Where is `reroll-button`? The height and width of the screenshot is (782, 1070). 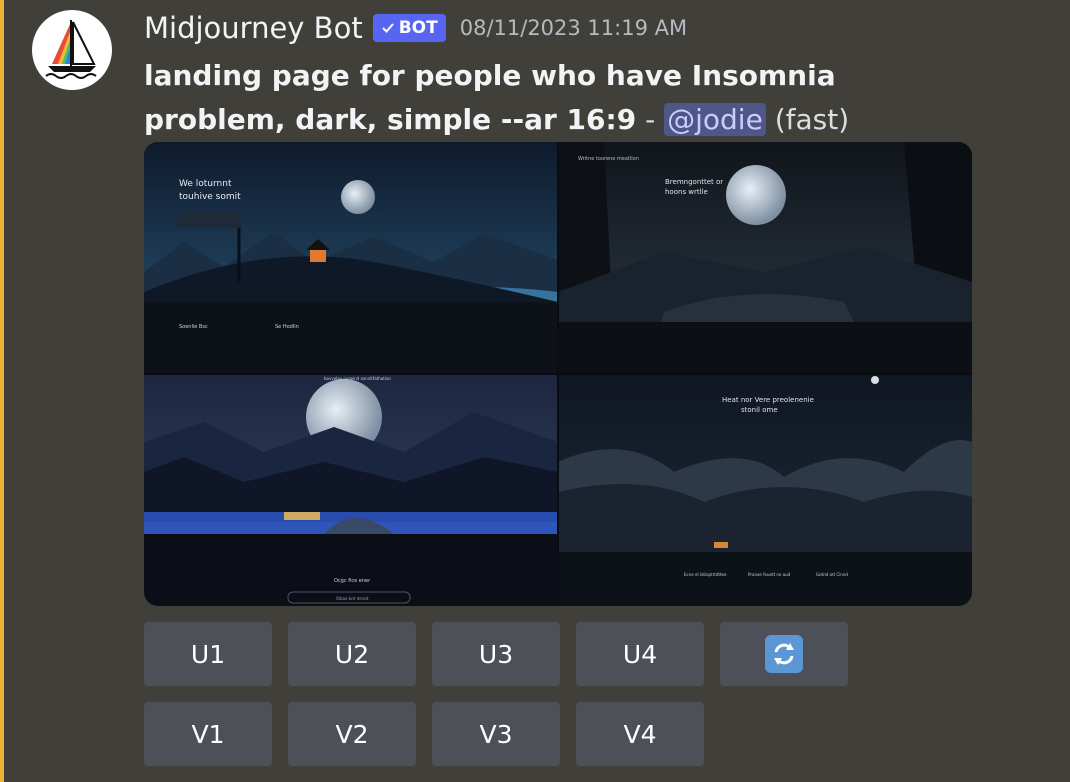 reroll-button is located at coordinates (784, 654).